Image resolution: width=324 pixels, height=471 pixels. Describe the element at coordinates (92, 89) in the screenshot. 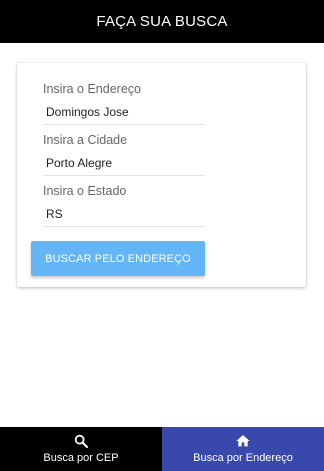

I see `address-label: Insira o Endereço` at that location.